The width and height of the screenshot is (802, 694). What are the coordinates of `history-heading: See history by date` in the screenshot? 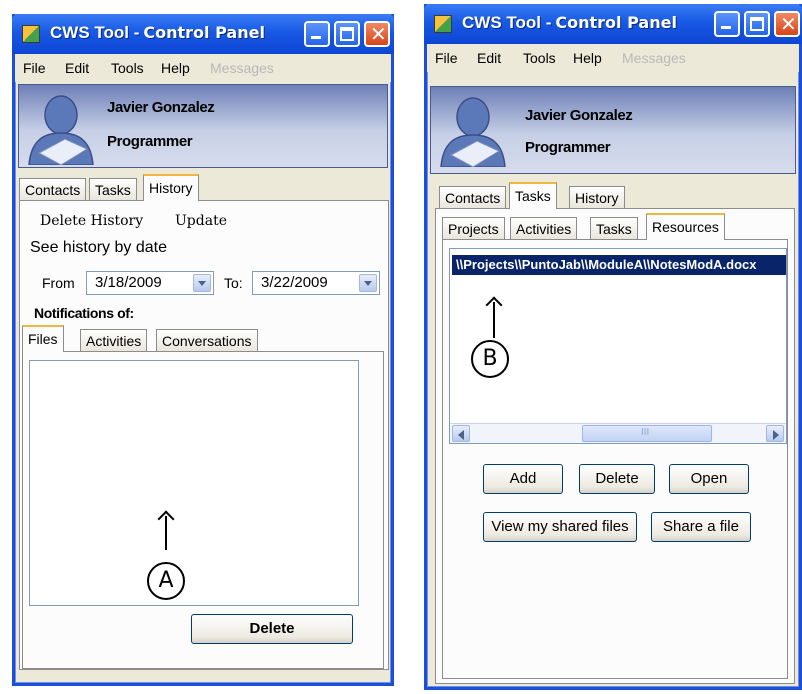 It's located at (98, 247).